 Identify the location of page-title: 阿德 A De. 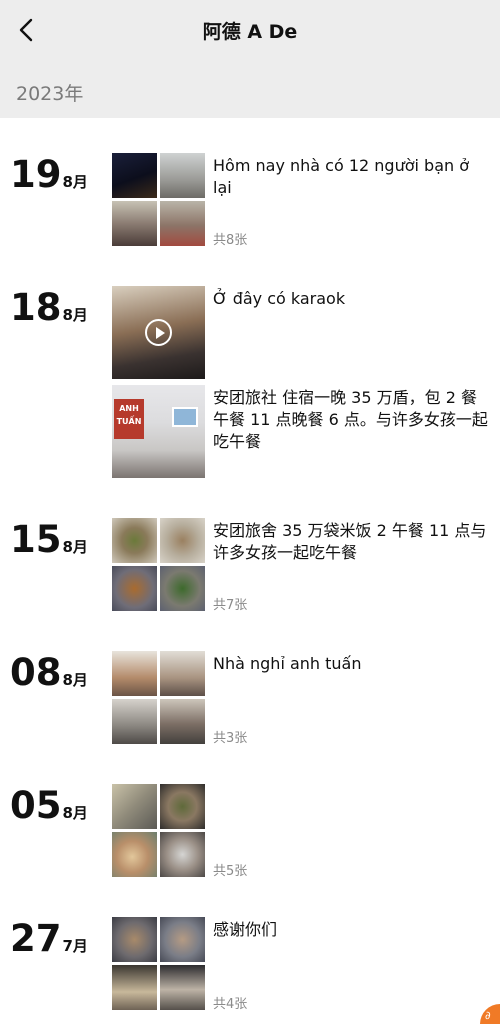
(250, 32).